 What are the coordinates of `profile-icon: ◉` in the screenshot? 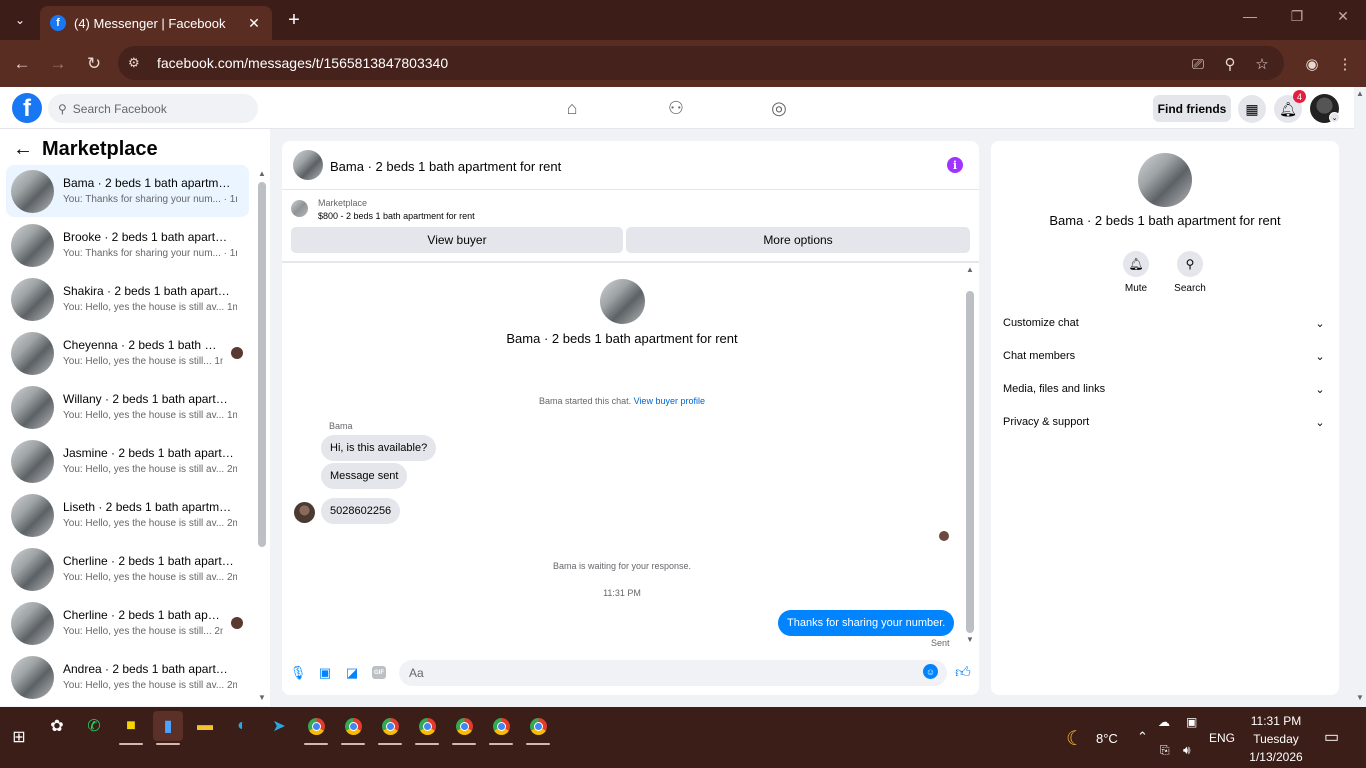 It's located at (1312, 64).